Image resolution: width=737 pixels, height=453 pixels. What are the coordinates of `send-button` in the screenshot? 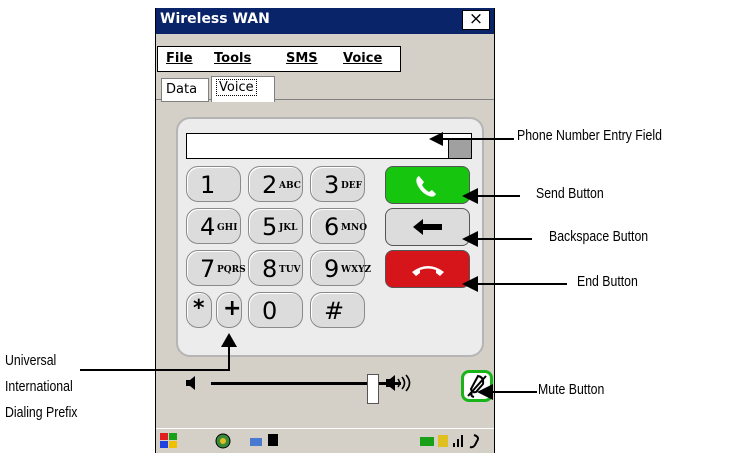 It's located at (427, 185).